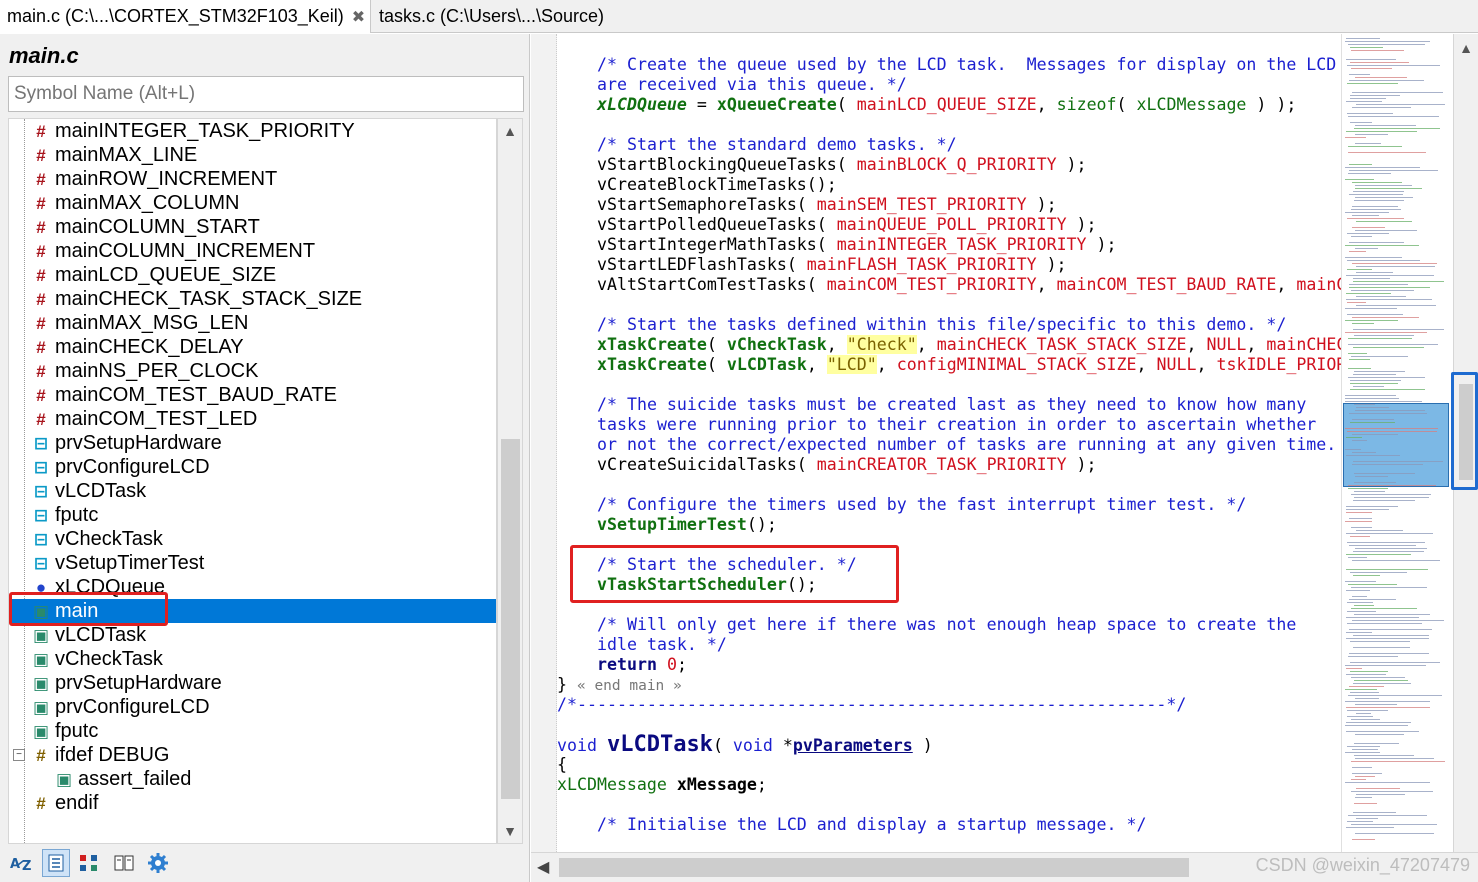  I want to click on symbol-item: ⊟ fputc, so click(252, 515).